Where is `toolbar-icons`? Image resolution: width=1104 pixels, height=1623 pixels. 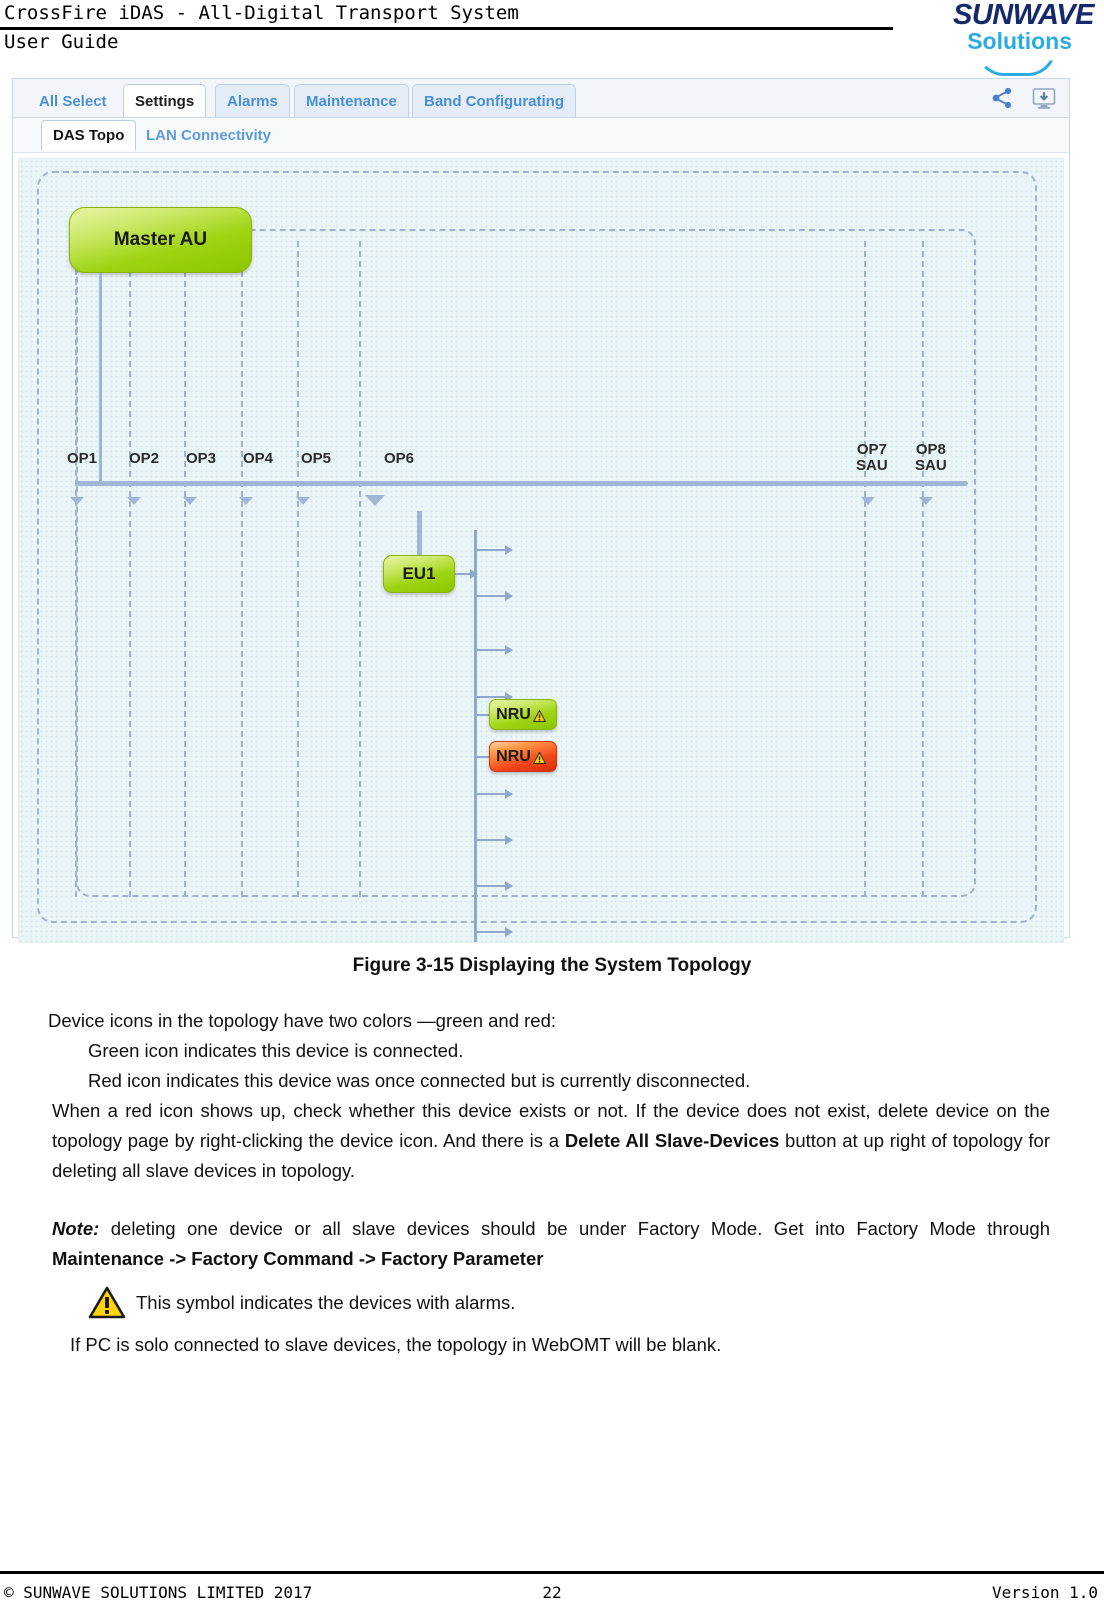 toolbar-icons is located at coordinates (1023, 98).